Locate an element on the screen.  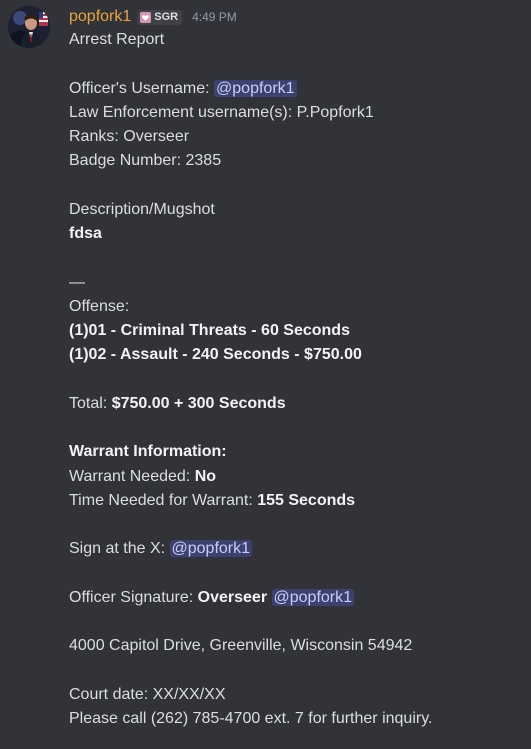
officer-mention: @popfork1 is located at coordinates (255, 88).